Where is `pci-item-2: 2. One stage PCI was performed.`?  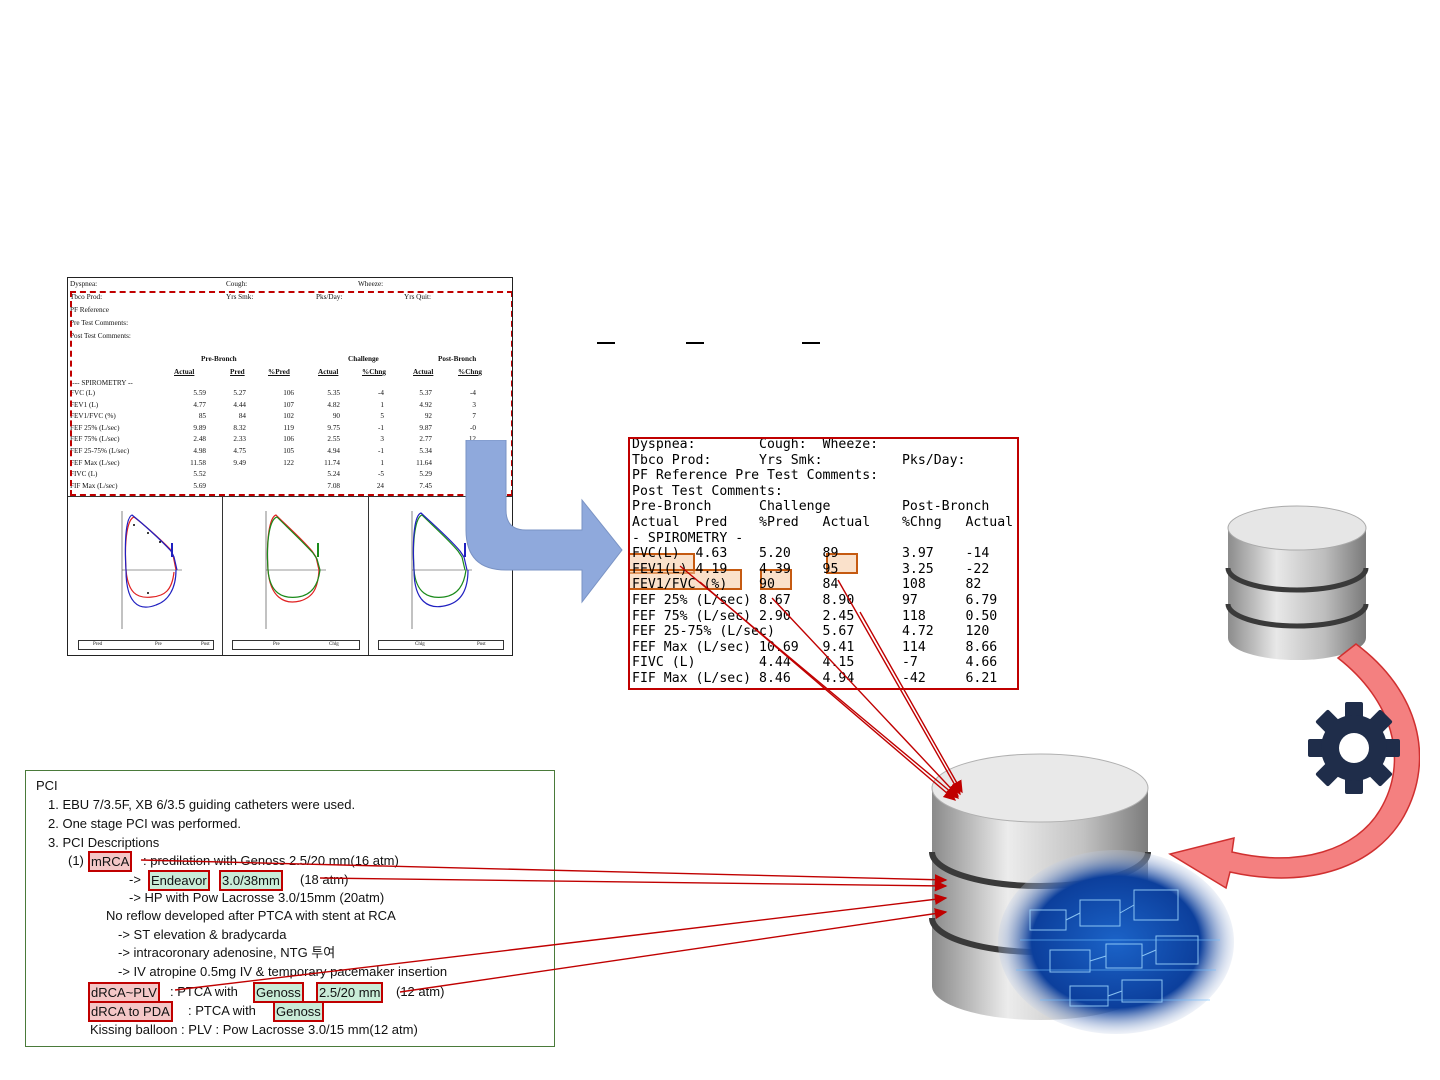
pci-item-2: 2. One stage PCI was performed. is located at coordinates (144, 823).